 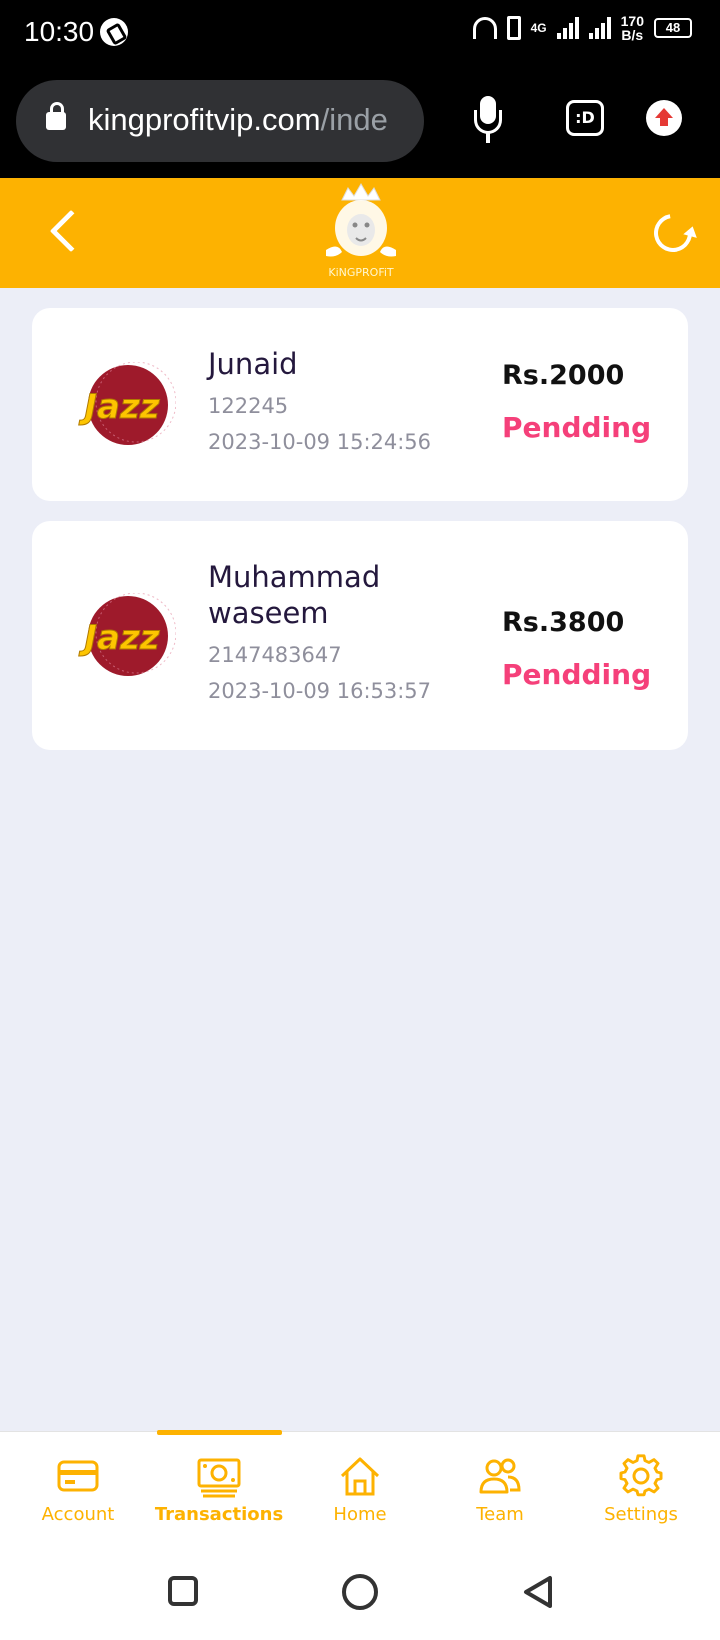 I want to click on lock-icon, so click(x=56, y=116).